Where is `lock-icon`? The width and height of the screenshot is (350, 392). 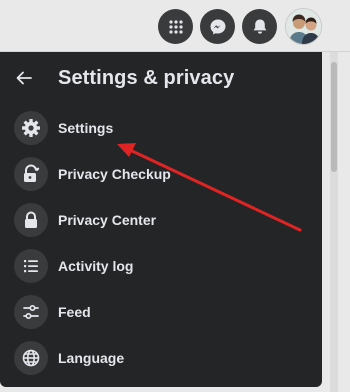 lock-icon is located at coordinates (31, 220).